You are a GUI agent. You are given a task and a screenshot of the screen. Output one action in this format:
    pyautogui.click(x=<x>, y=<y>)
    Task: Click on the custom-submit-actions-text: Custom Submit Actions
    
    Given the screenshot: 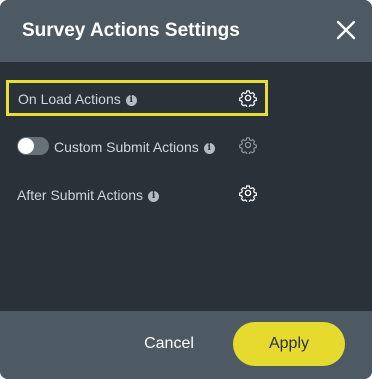 What is the action you would take?
    pyautogui.click(x=126, y=147)
    